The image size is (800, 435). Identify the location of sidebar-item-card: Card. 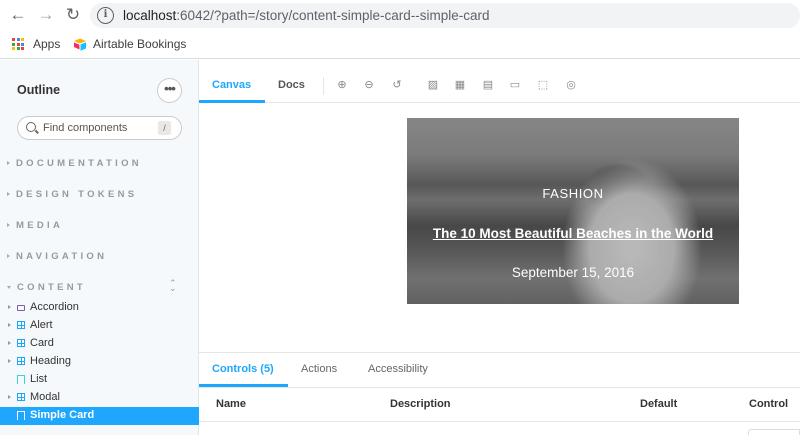
(99, 344).